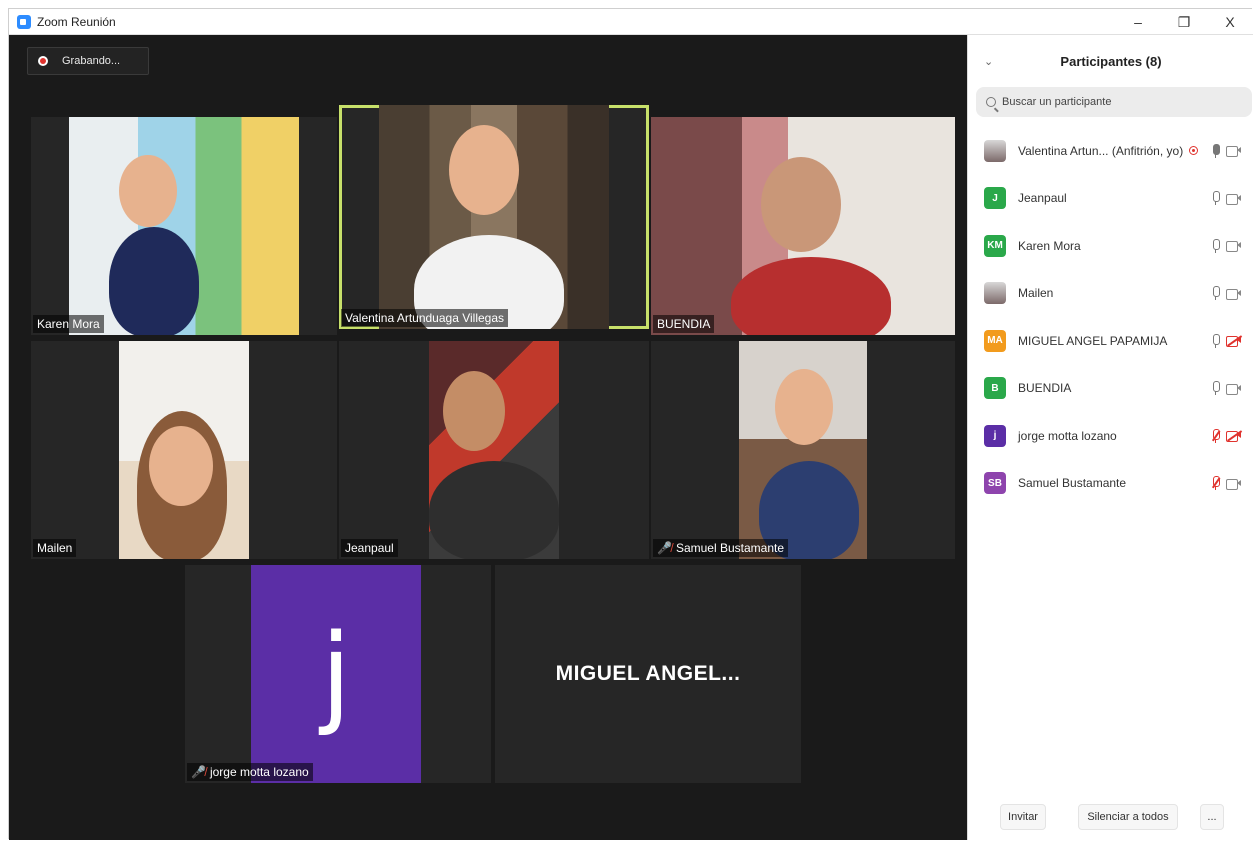 This screenshot has width=1254, height=841. I want to click on zoom-logo-icon, so click(24, 21).